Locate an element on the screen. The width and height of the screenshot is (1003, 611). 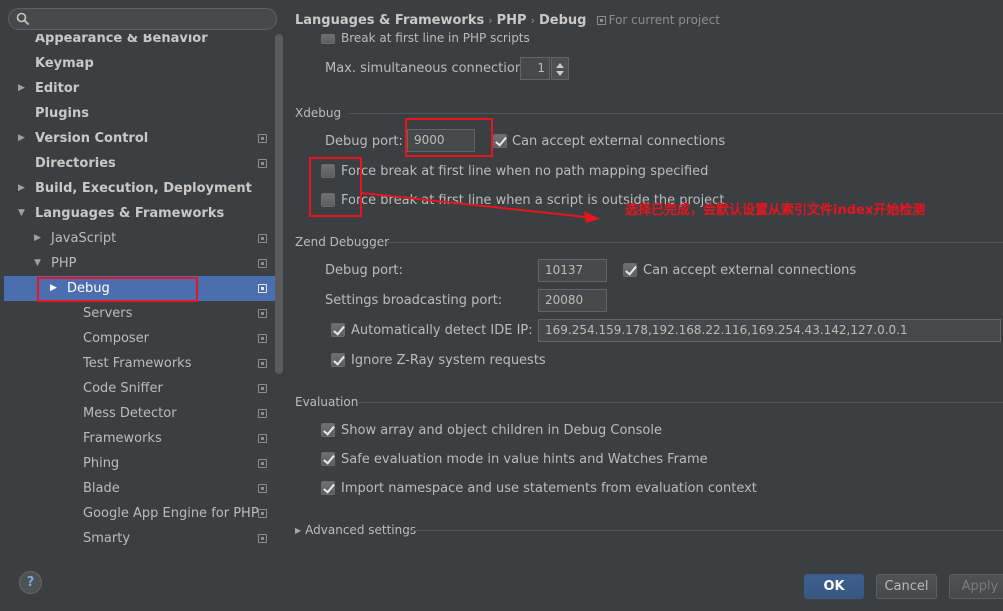
tree-item: Phing is located at coordinates (139, 463).